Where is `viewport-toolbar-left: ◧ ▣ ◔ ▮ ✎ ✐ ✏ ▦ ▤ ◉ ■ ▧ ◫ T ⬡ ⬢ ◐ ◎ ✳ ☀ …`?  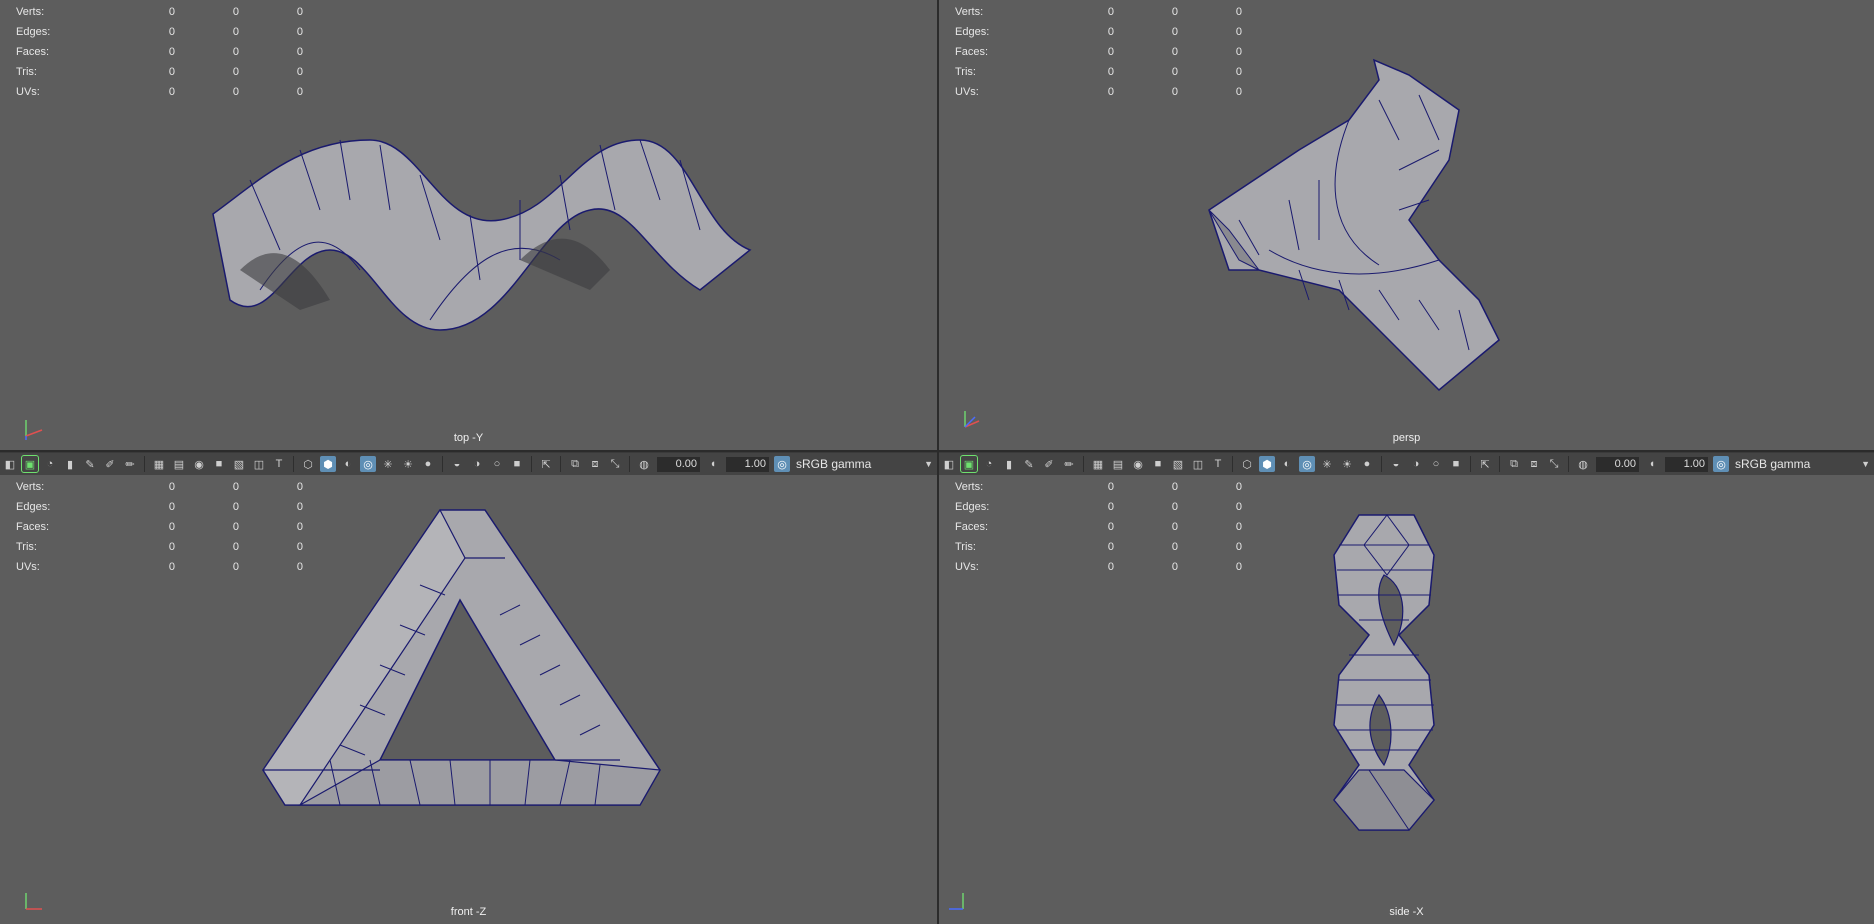 viewport-toolbar-left: ◧ ▣ ◔ ▮ ✎ ✐ ✏ ▦ ▤ ◉ ■ ▧ ◫ T ⬡ ⬢ ◐ ◎ ✳ ☀ … is located at coordinates (468, 464).